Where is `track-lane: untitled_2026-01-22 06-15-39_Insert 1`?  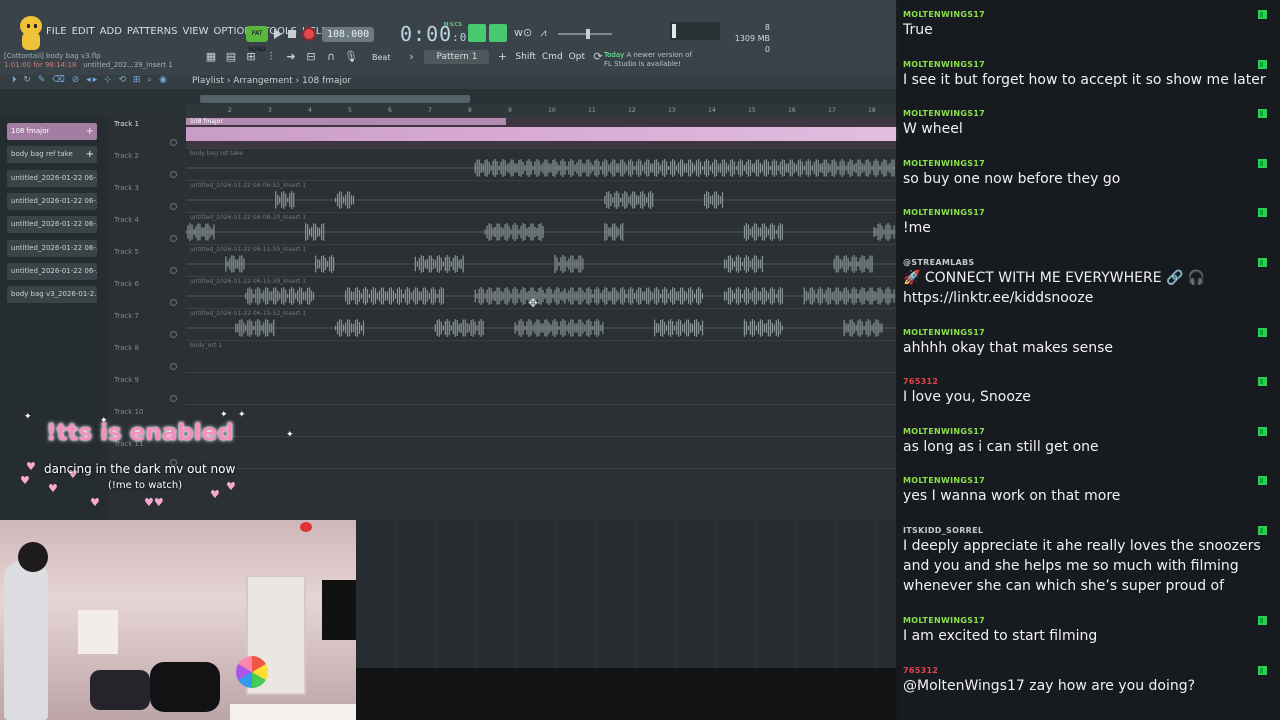 track-lane: untitled_2026-01-22 06-15-39_Insert 1 is located at coordinates (542, 293).